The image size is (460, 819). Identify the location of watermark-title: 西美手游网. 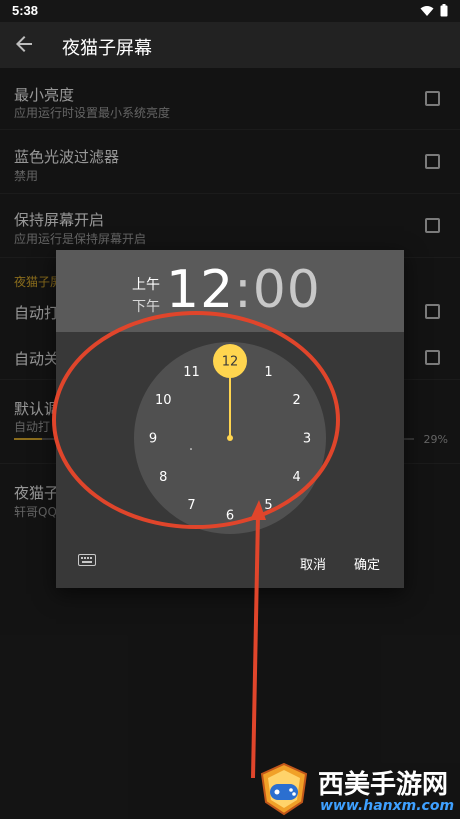
(383, 785).